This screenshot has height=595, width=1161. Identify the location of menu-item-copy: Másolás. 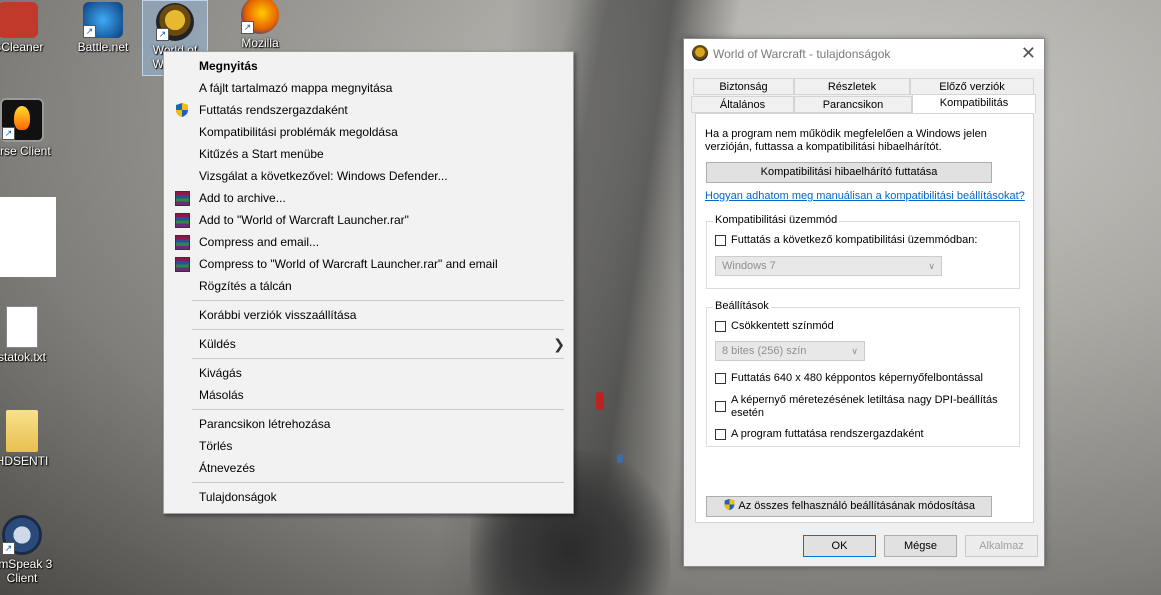
(368, 395).